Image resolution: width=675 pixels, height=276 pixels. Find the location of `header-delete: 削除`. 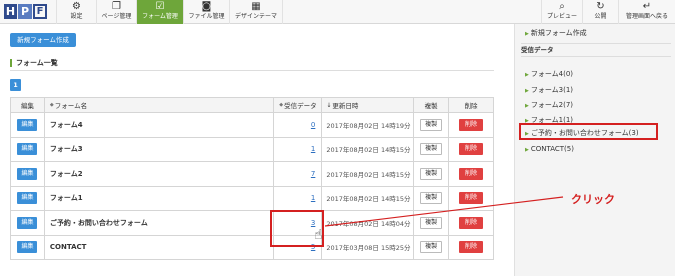

header-delete: 削除 is located at coordinates (471, 105).